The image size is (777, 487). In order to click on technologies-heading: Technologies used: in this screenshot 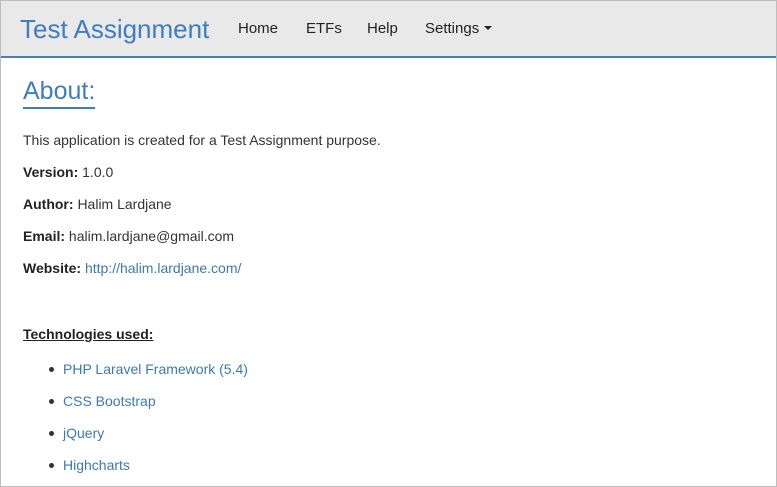, I will do `click(88, 334)`.